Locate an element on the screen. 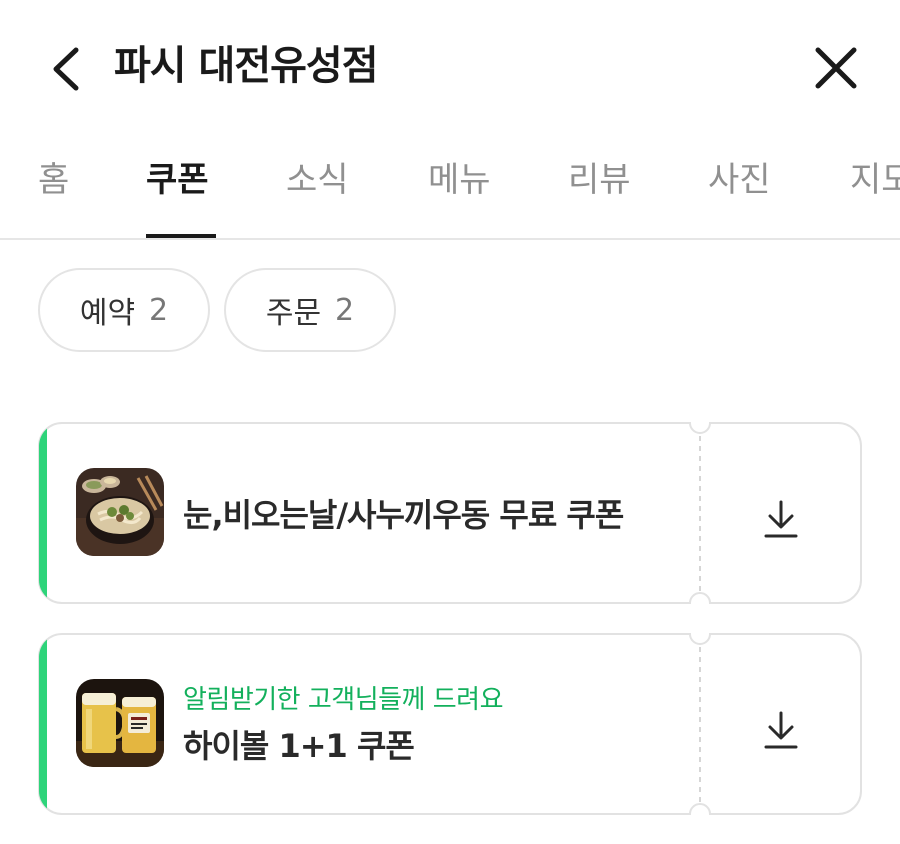  filter-chip-reservation: 예약 2 is located at coordinates (124, 310).